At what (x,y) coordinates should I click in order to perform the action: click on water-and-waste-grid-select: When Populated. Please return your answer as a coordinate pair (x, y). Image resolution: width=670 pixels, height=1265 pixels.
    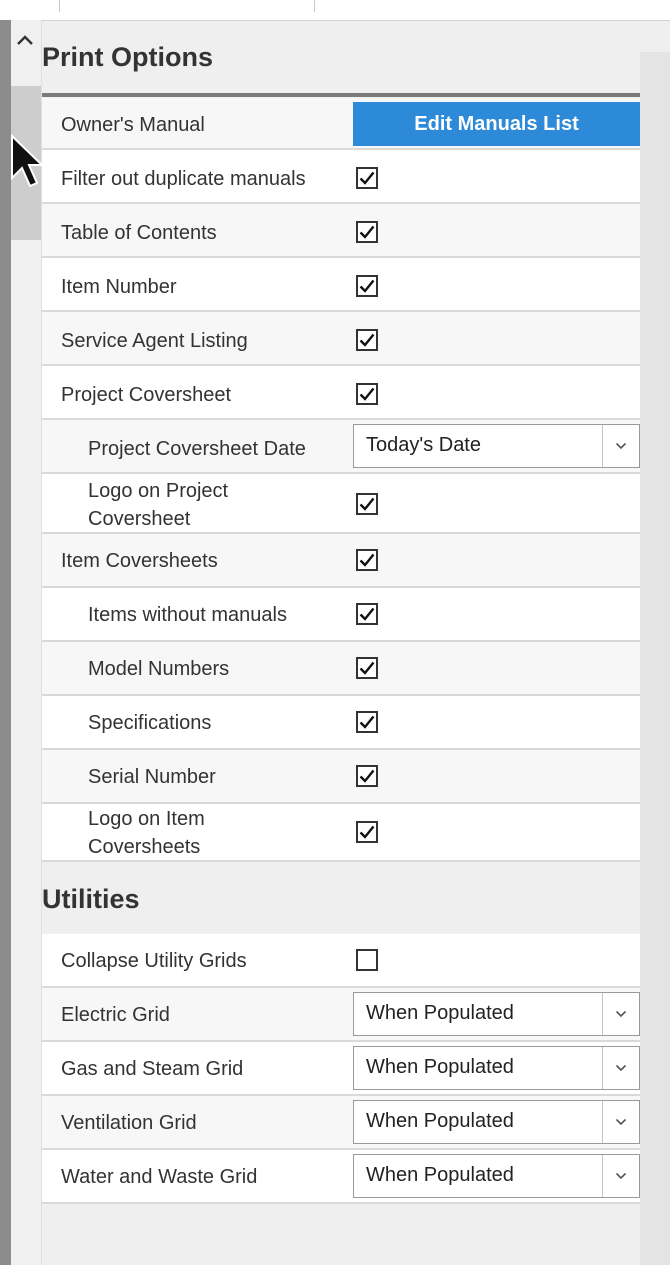
    Looking at the image, I should click on (496, 1176).